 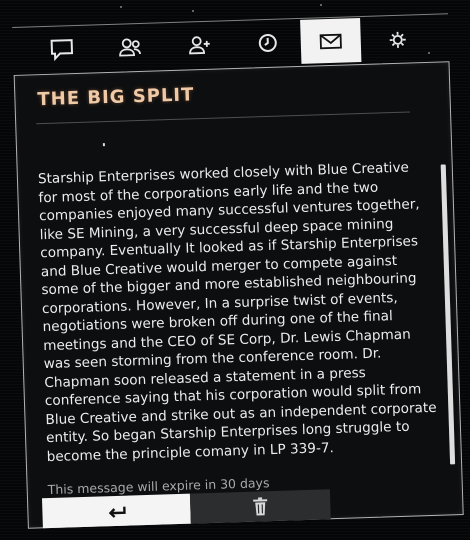 I want to click on add-user-icon, so click(x=199, y=45).